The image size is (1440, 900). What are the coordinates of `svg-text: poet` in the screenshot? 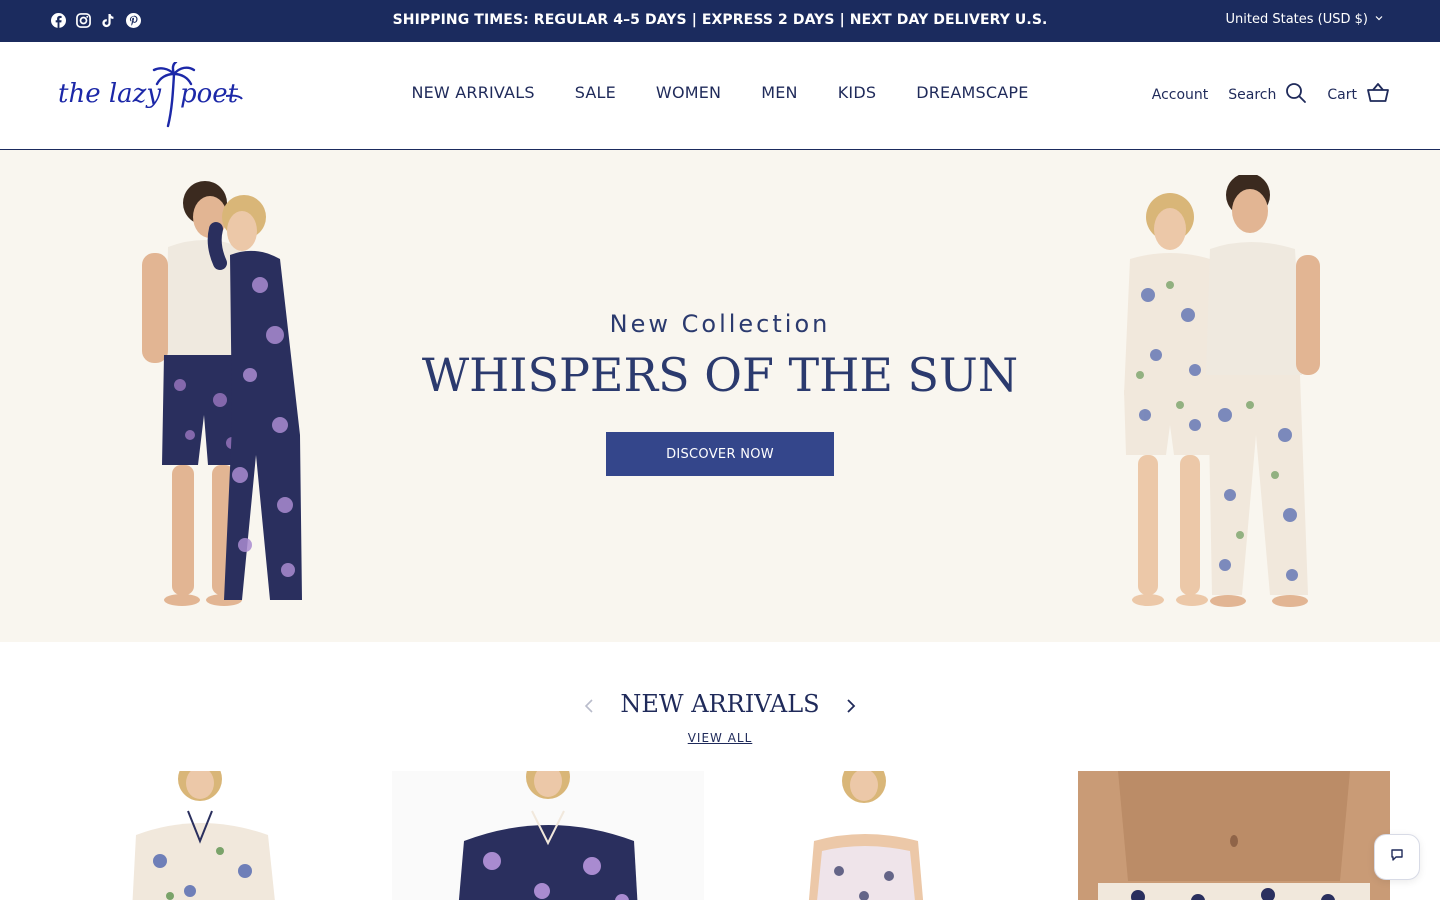 It's located at (209, 94).